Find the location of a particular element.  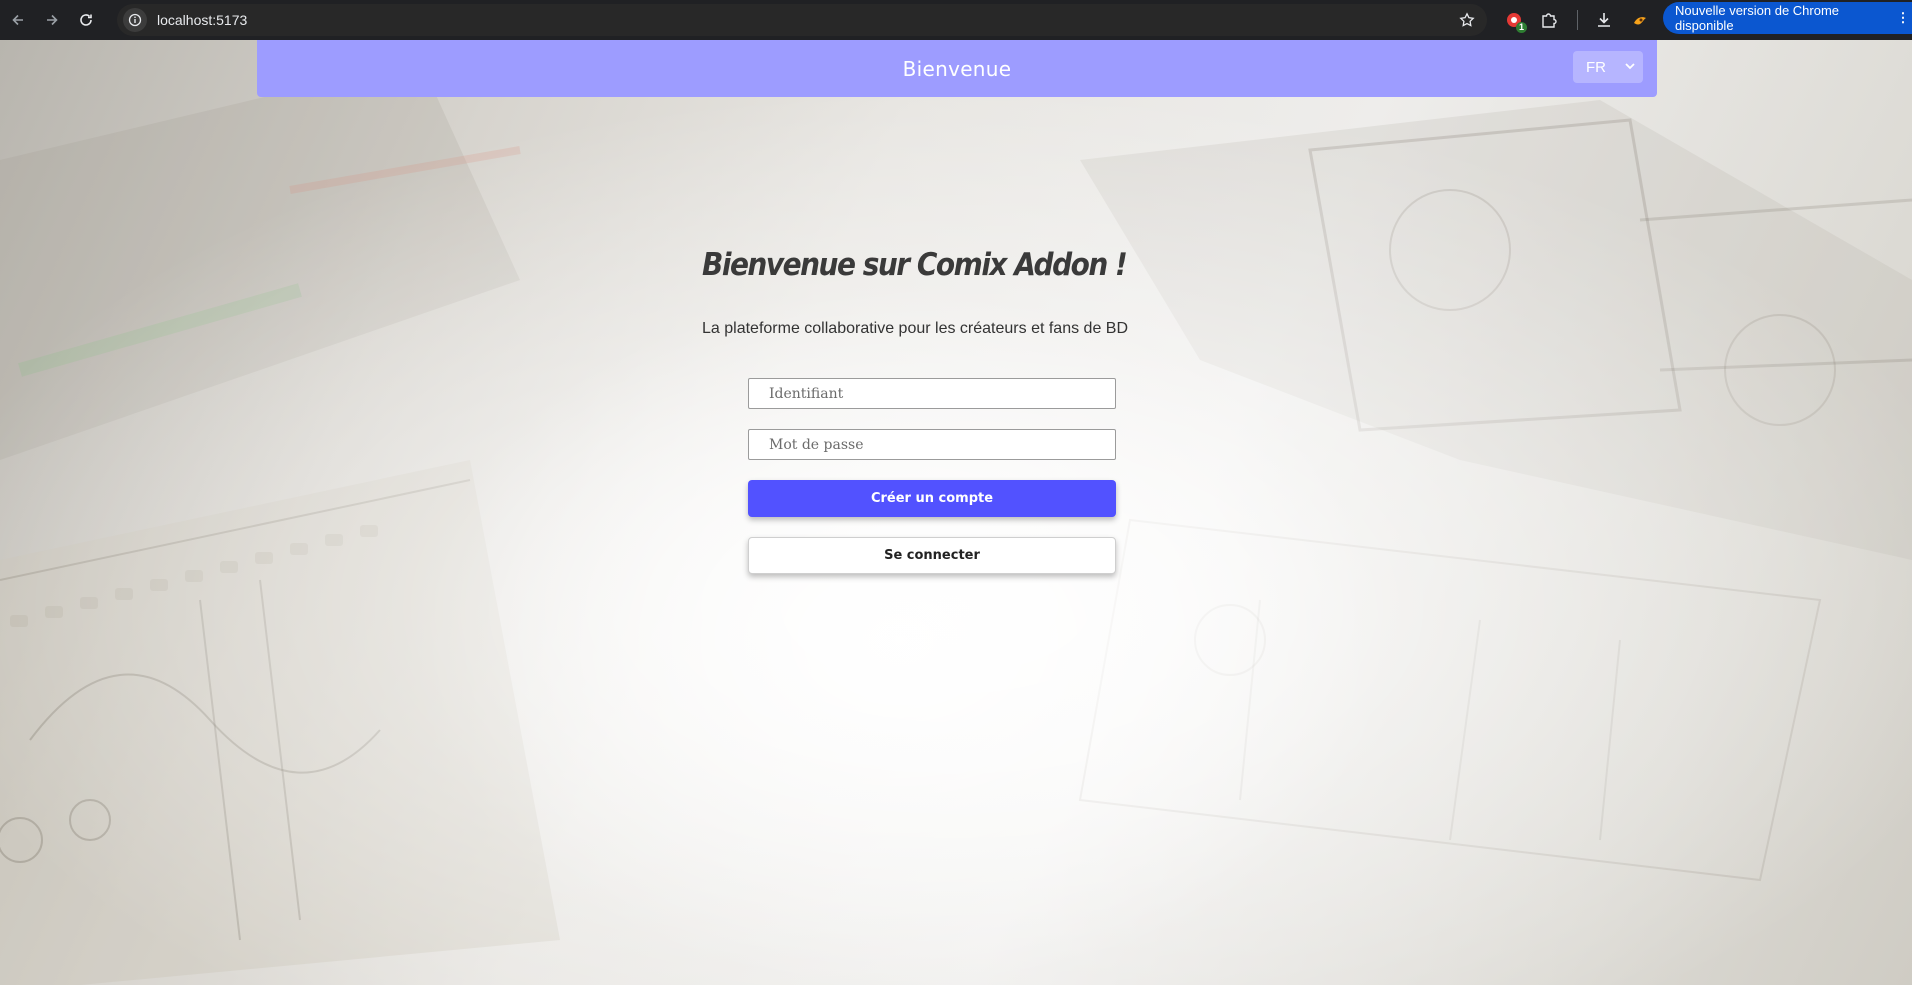

reload-icon is located at coordinates (86, 20).